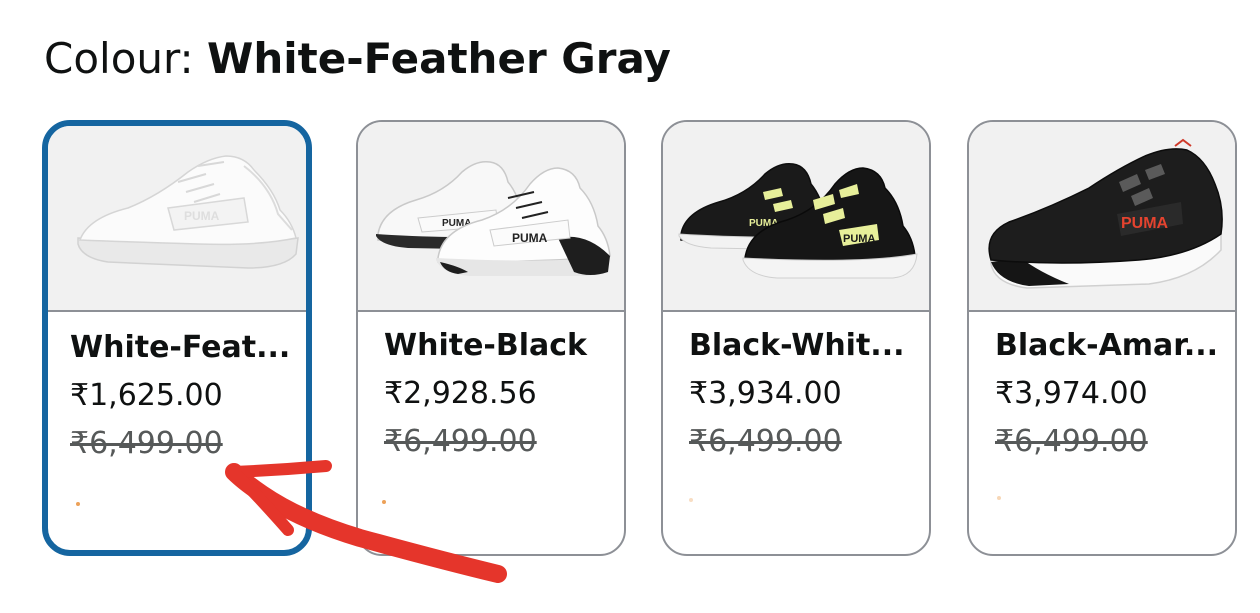  What do you see at coordinates (439, 58) in the screenshot?
I see `selected-colour-value: White-Feather Gray` at bounding box center [439, 58].